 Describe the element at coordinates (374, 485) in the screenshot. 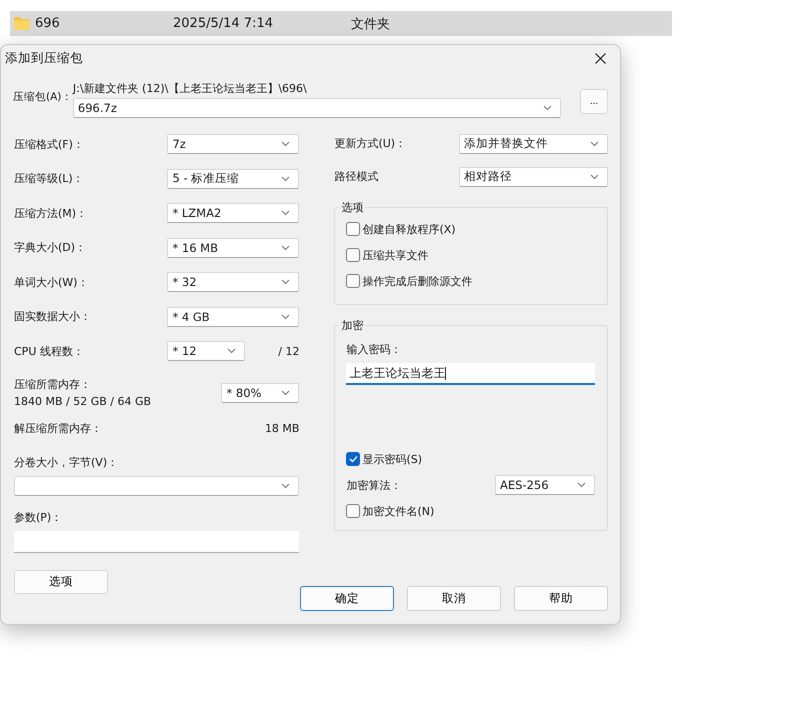

I see `field-label: 加密算法：` at that location.